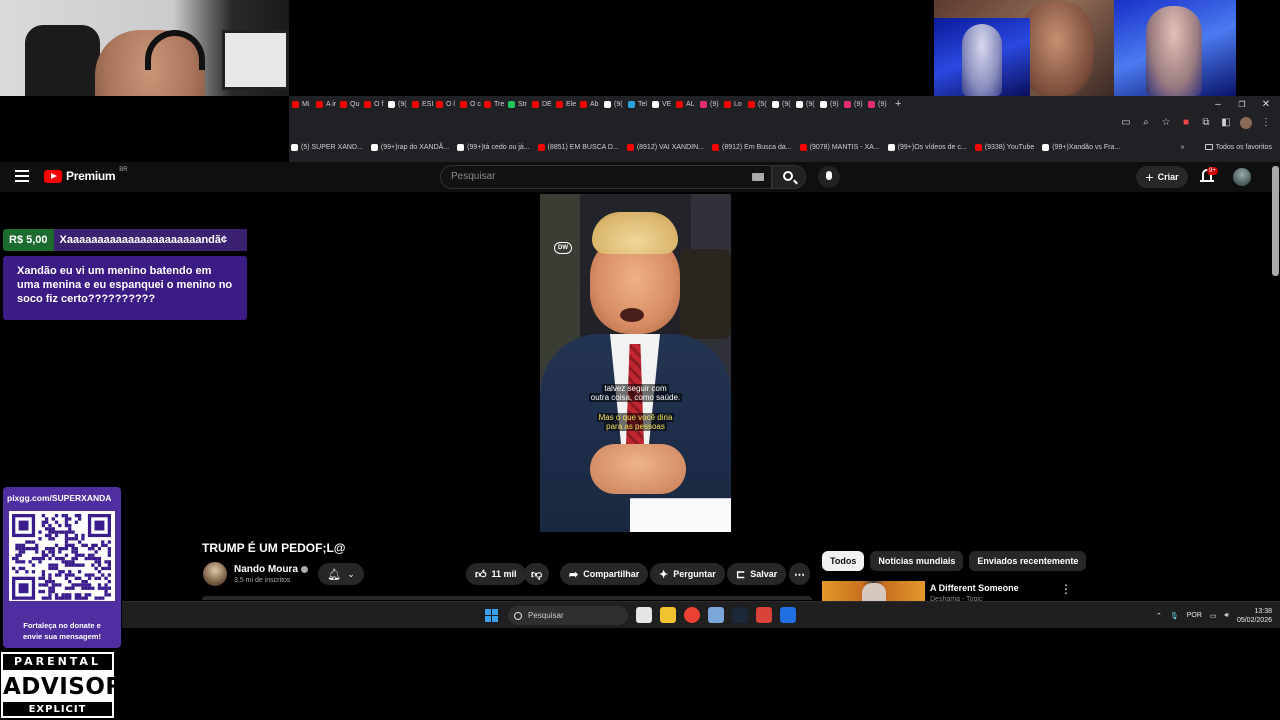  Describe the element at coordinates (271, 569) in the screenshot. I see `channel-name: Nando Moura` at that location.